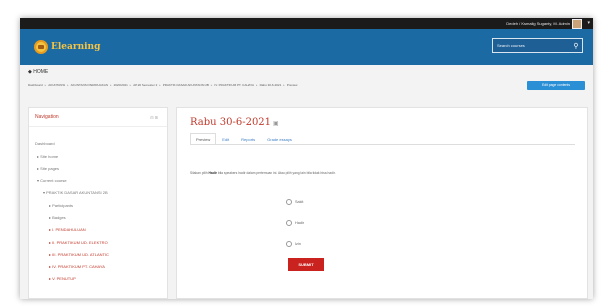 The width and height of the screenshot is (616, 306). Describe the element at coordinates (77, 266) in the screenshot. I see `nav-item-section-4: ▸ IV. PRAKTIKUM PT. CAHAYA` at that location.